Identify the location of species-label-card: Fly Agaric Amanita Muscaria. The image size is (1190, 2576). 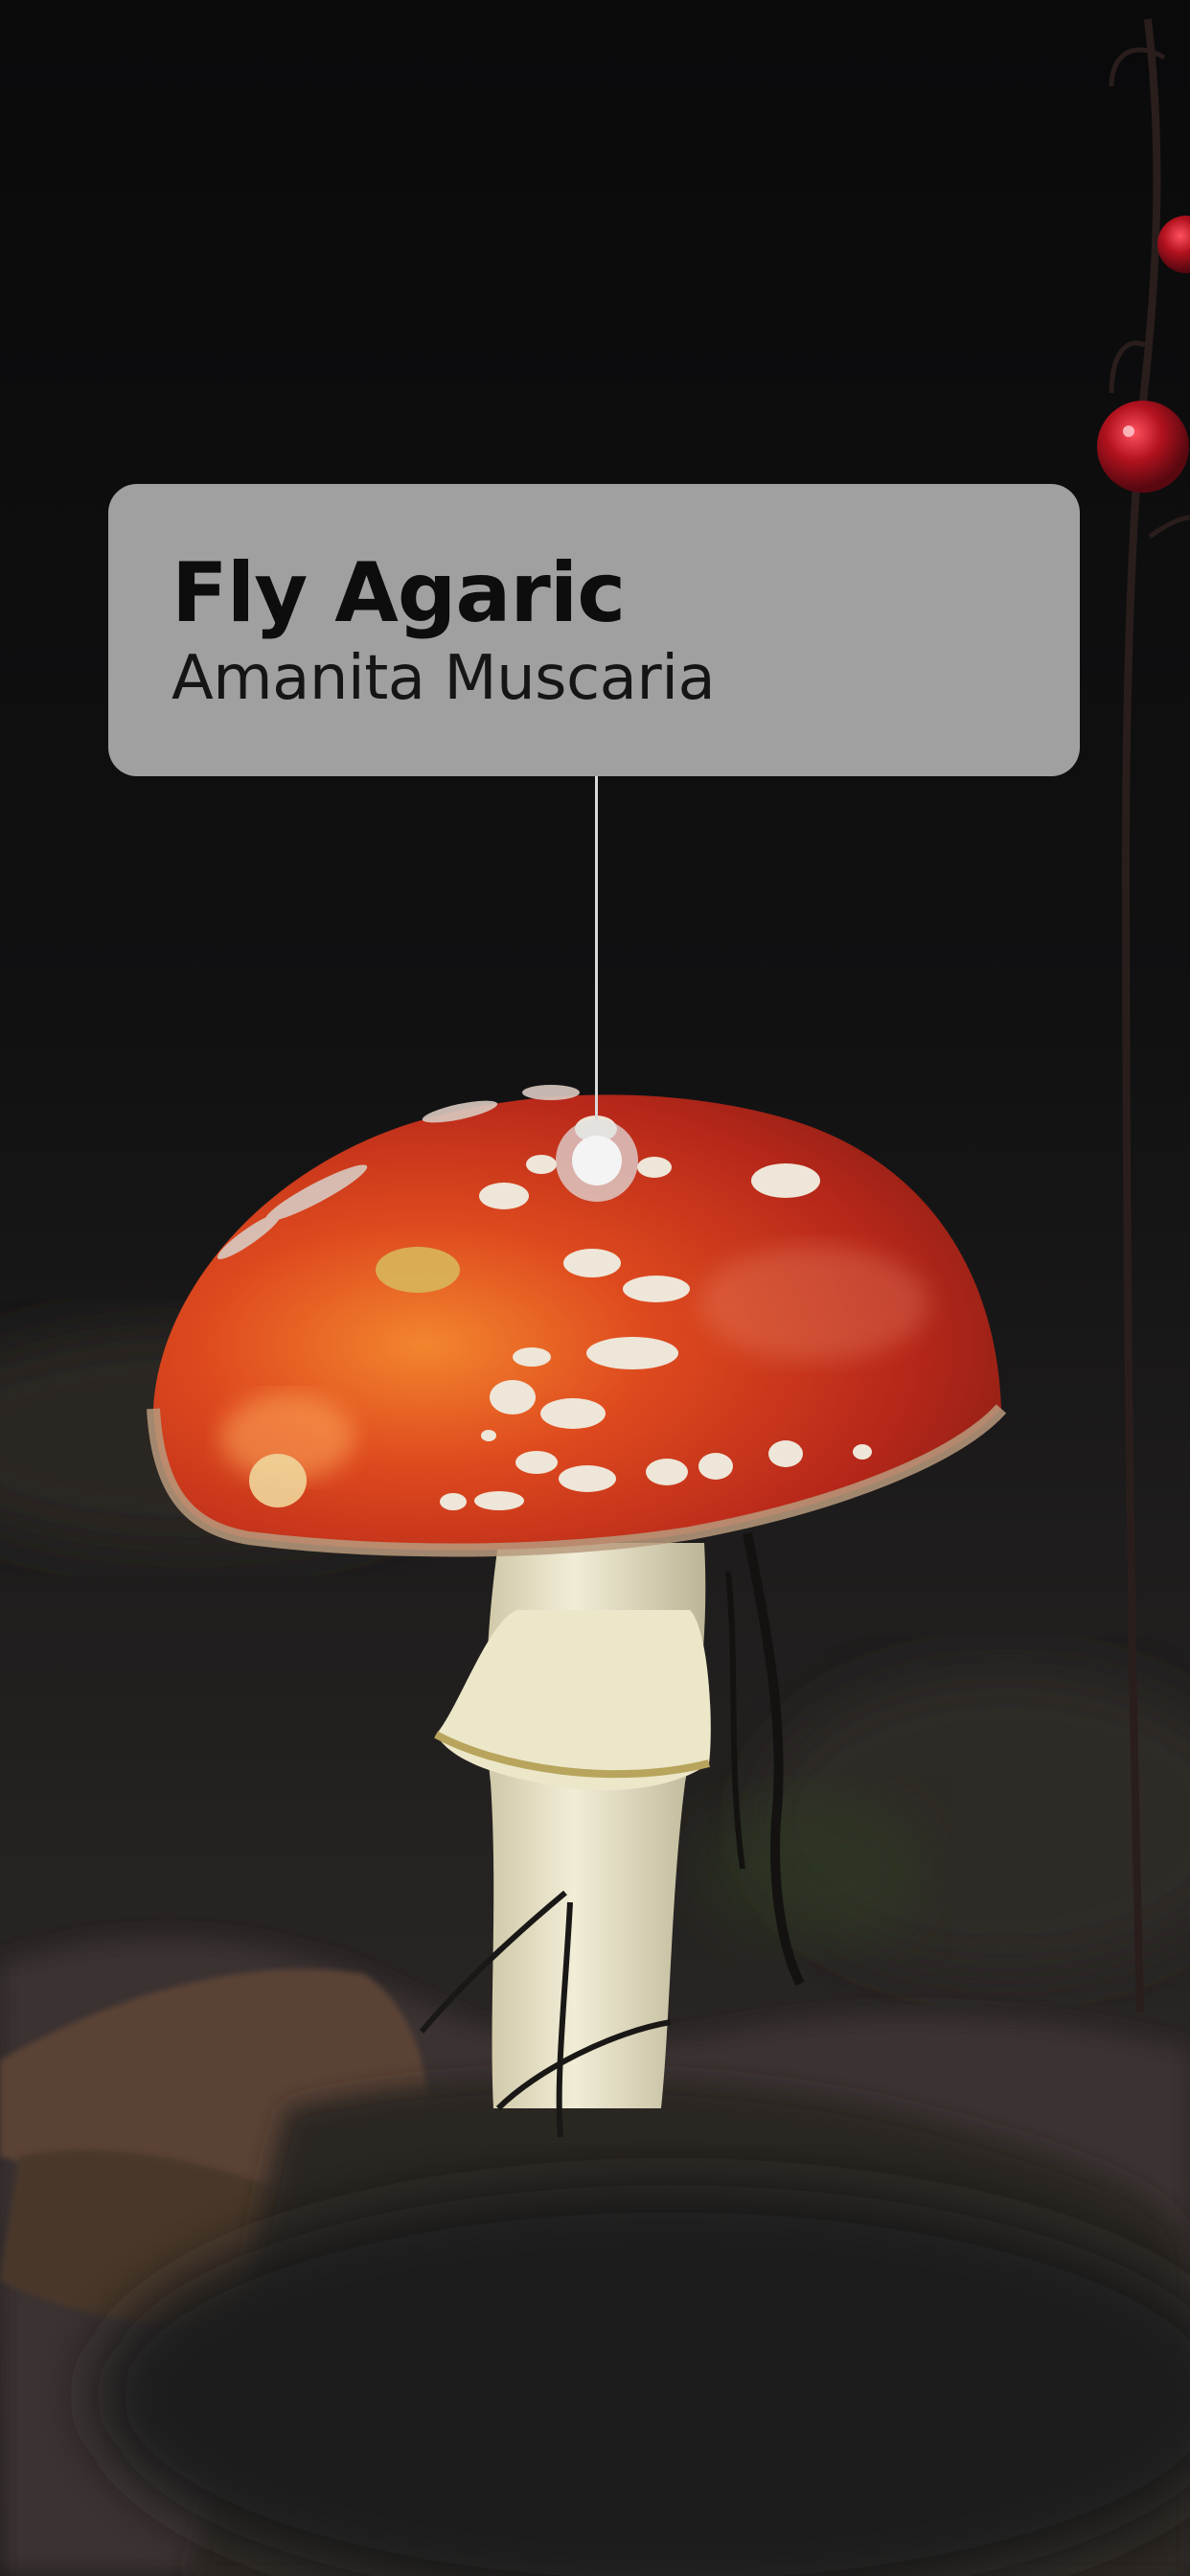
(594, 630).